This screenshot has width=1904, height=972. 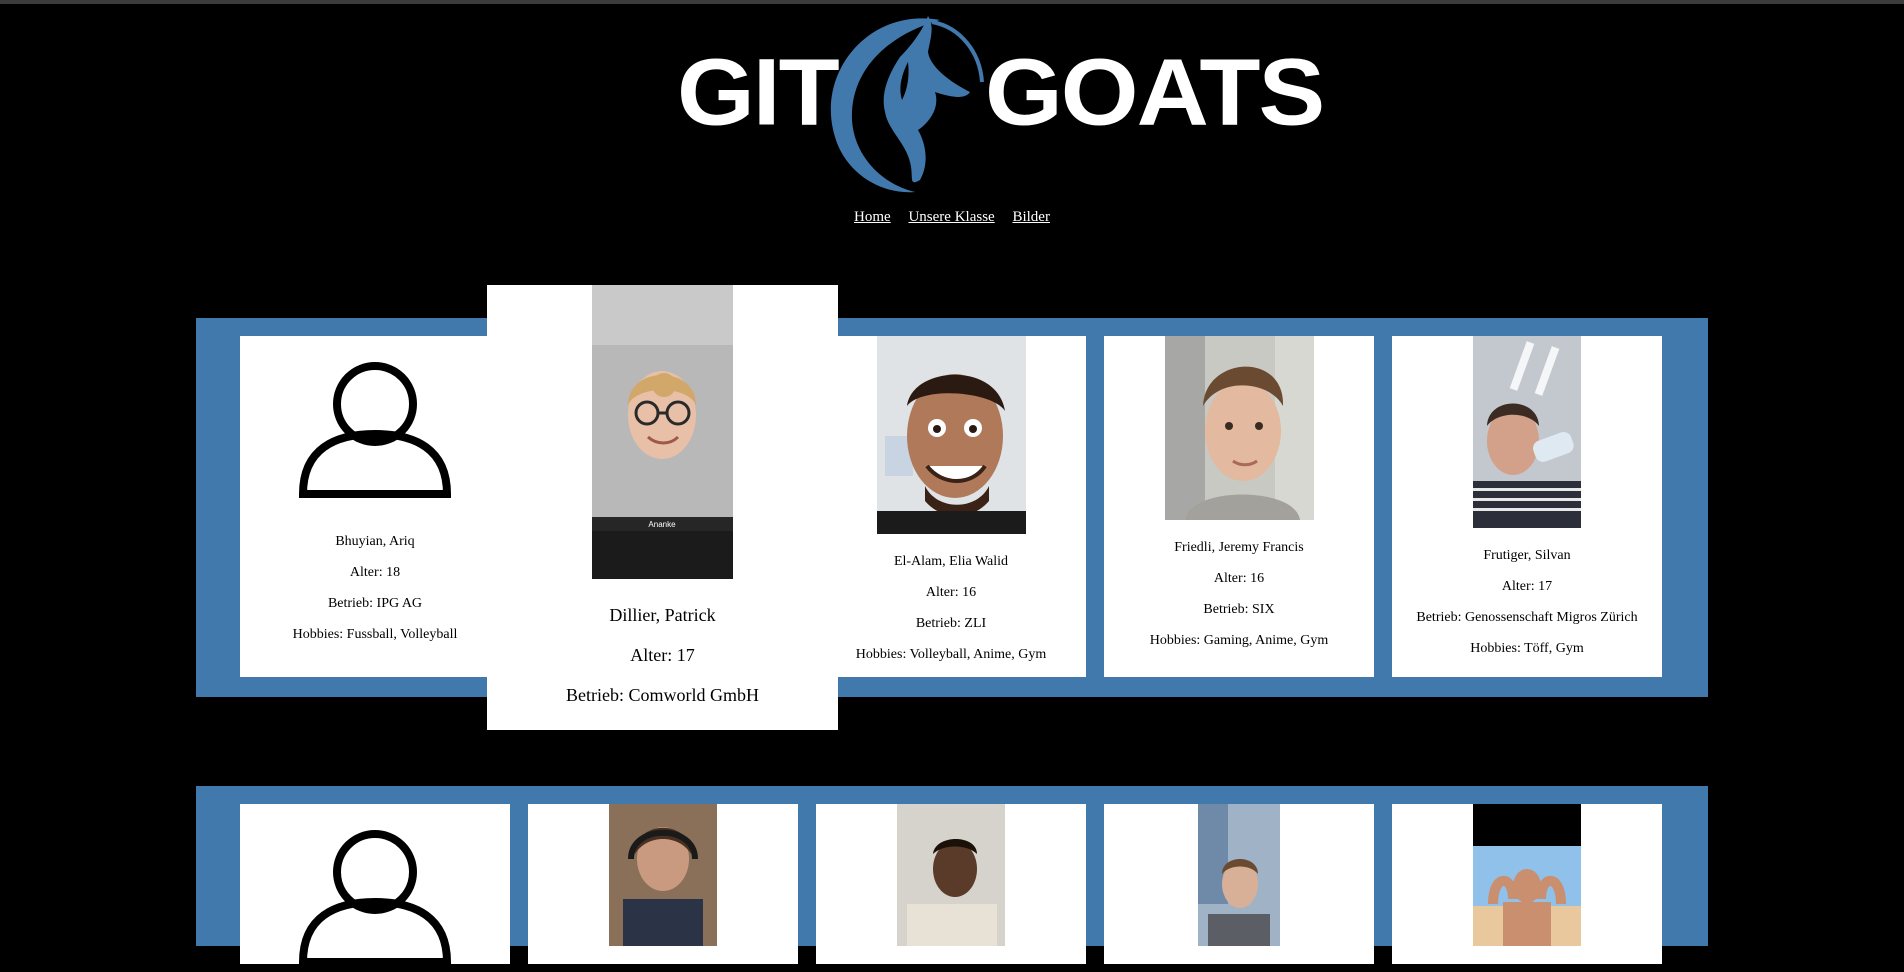 I want to click on nav-bilder: Bilder, so click(x=1031, y=217).